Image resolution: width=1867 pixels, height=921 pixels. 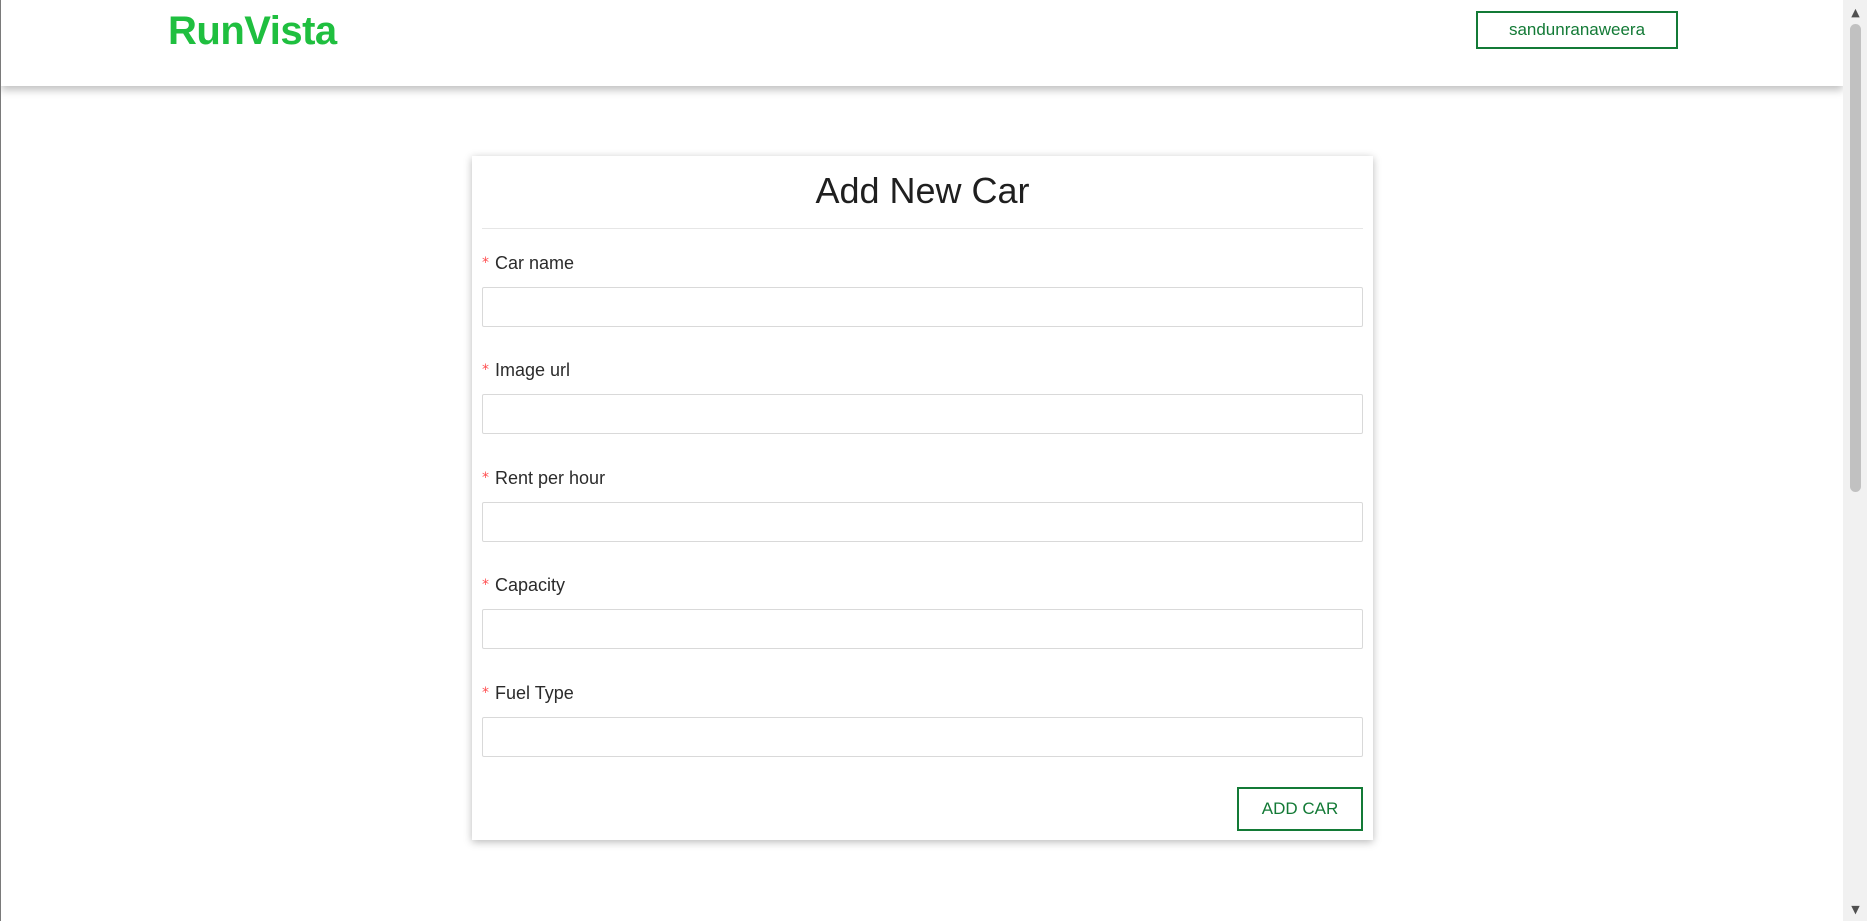 What do you see at coordinates (922, 629) in the screenshot?
I see `capacity-input` at bounding box center [922, 629].